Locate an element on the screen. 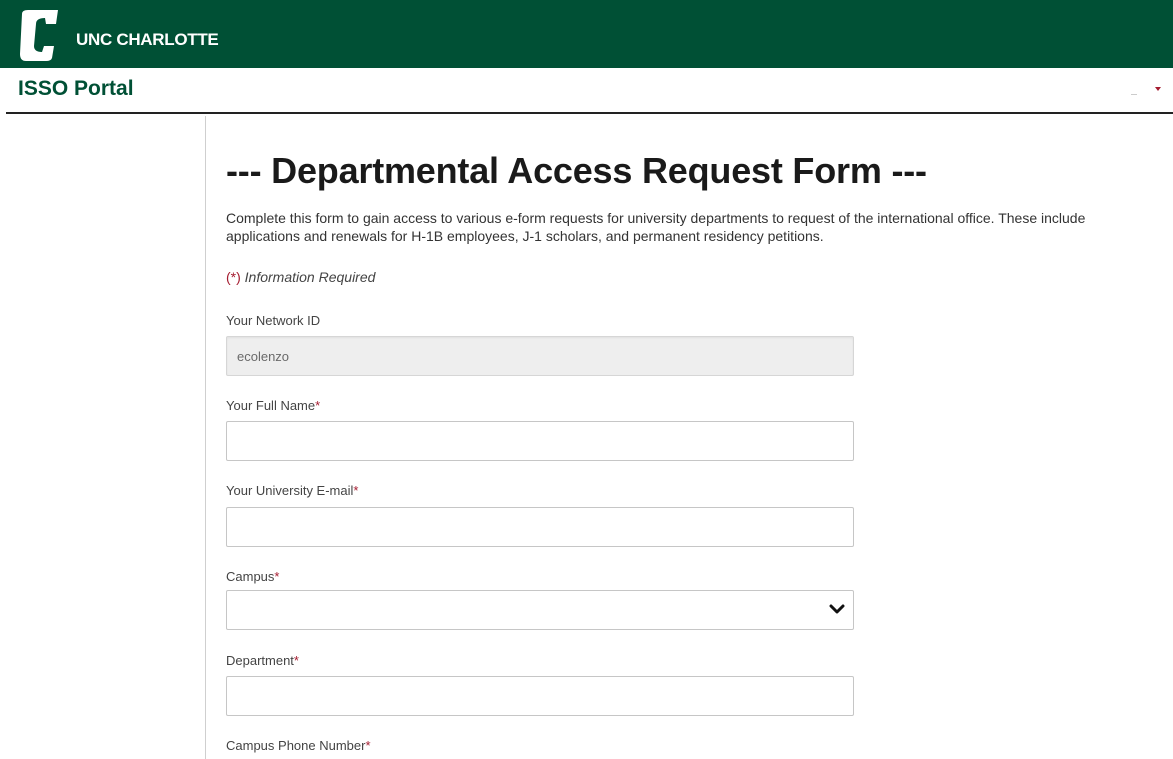 The image size is (1173, 759). sidebar-divider is located at coordinates (205, 437).